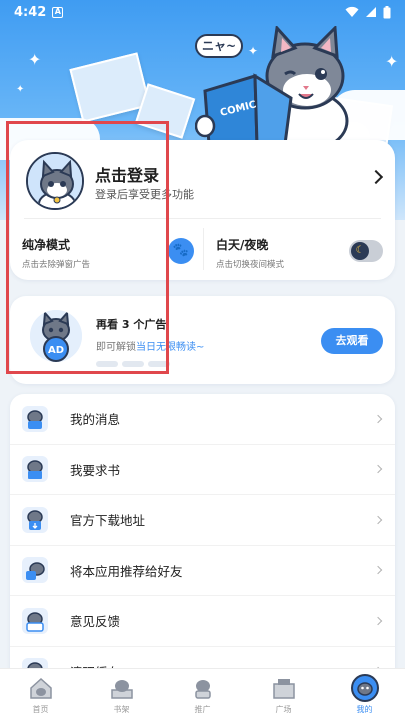 This screenshot has width=405, height=720. I want to click on pure-mode-title: 纯净模式, so click(46, 244).